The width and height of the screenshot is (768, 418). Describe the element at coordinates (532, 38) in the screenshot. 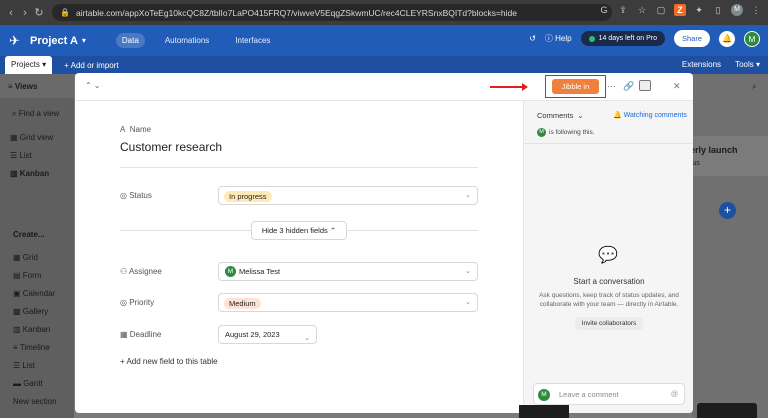

I see `history-icon: ↺` at that location.